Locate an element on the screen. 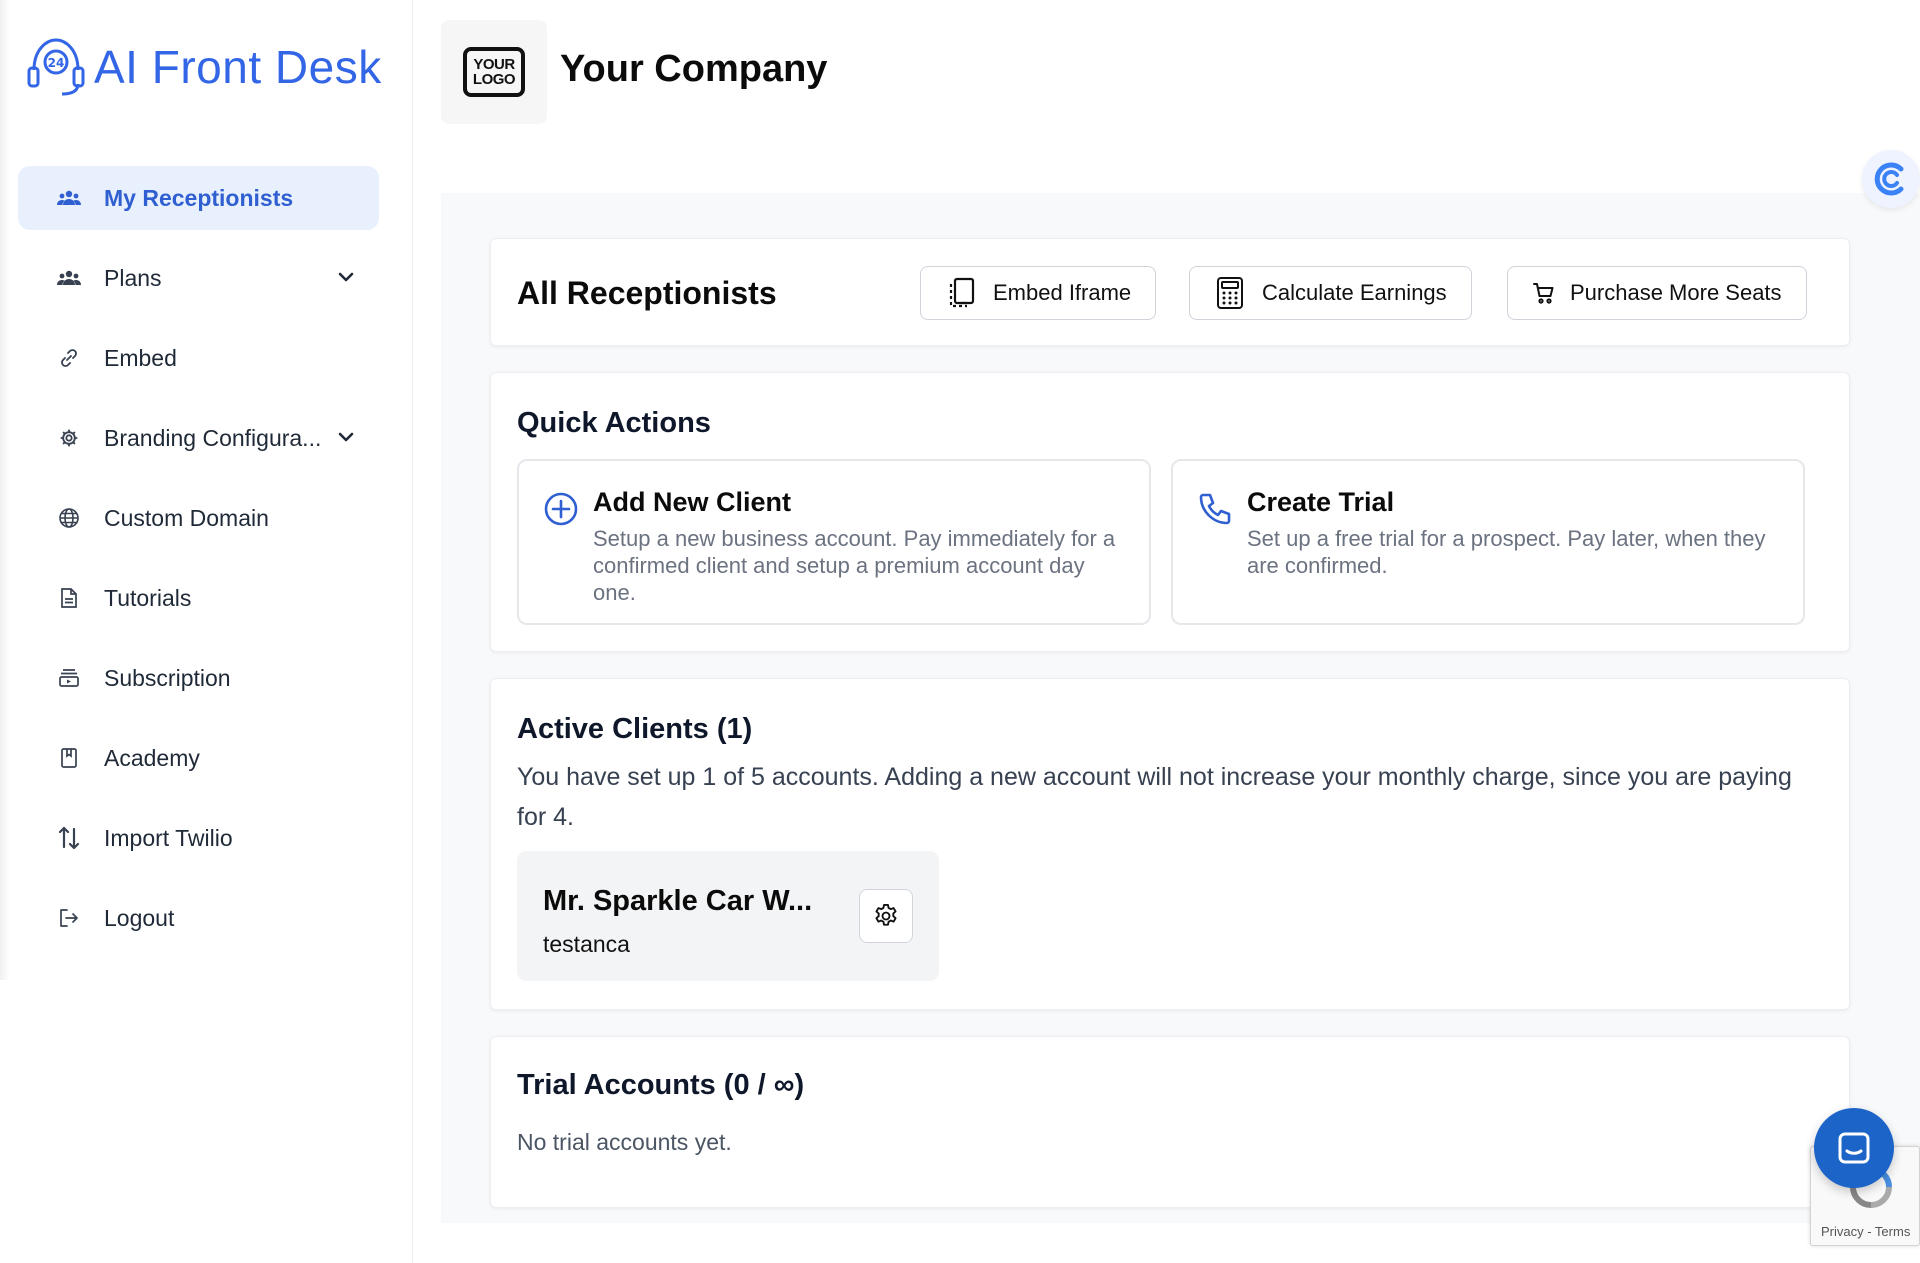 This screenshot has height=1263, width=1920. client-username: testanca is located at coordinates (586, 944).